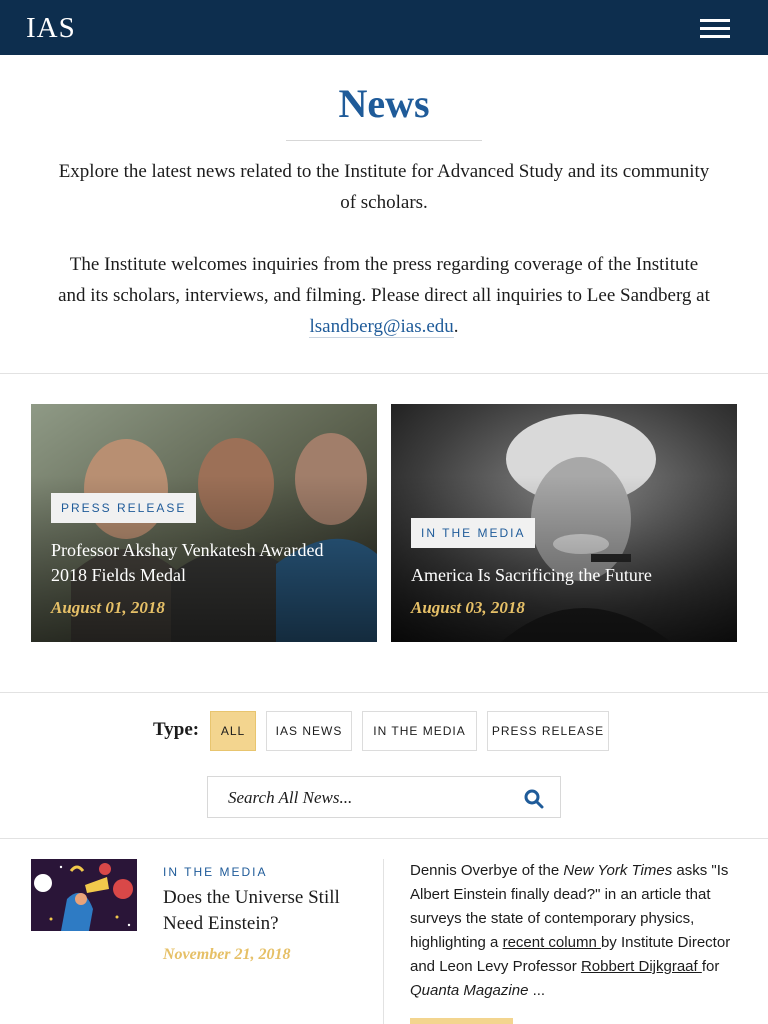  Describe the element at coordinates (227, 954) in the screenshot. I see `article-date: November 21, 2018` at that location.